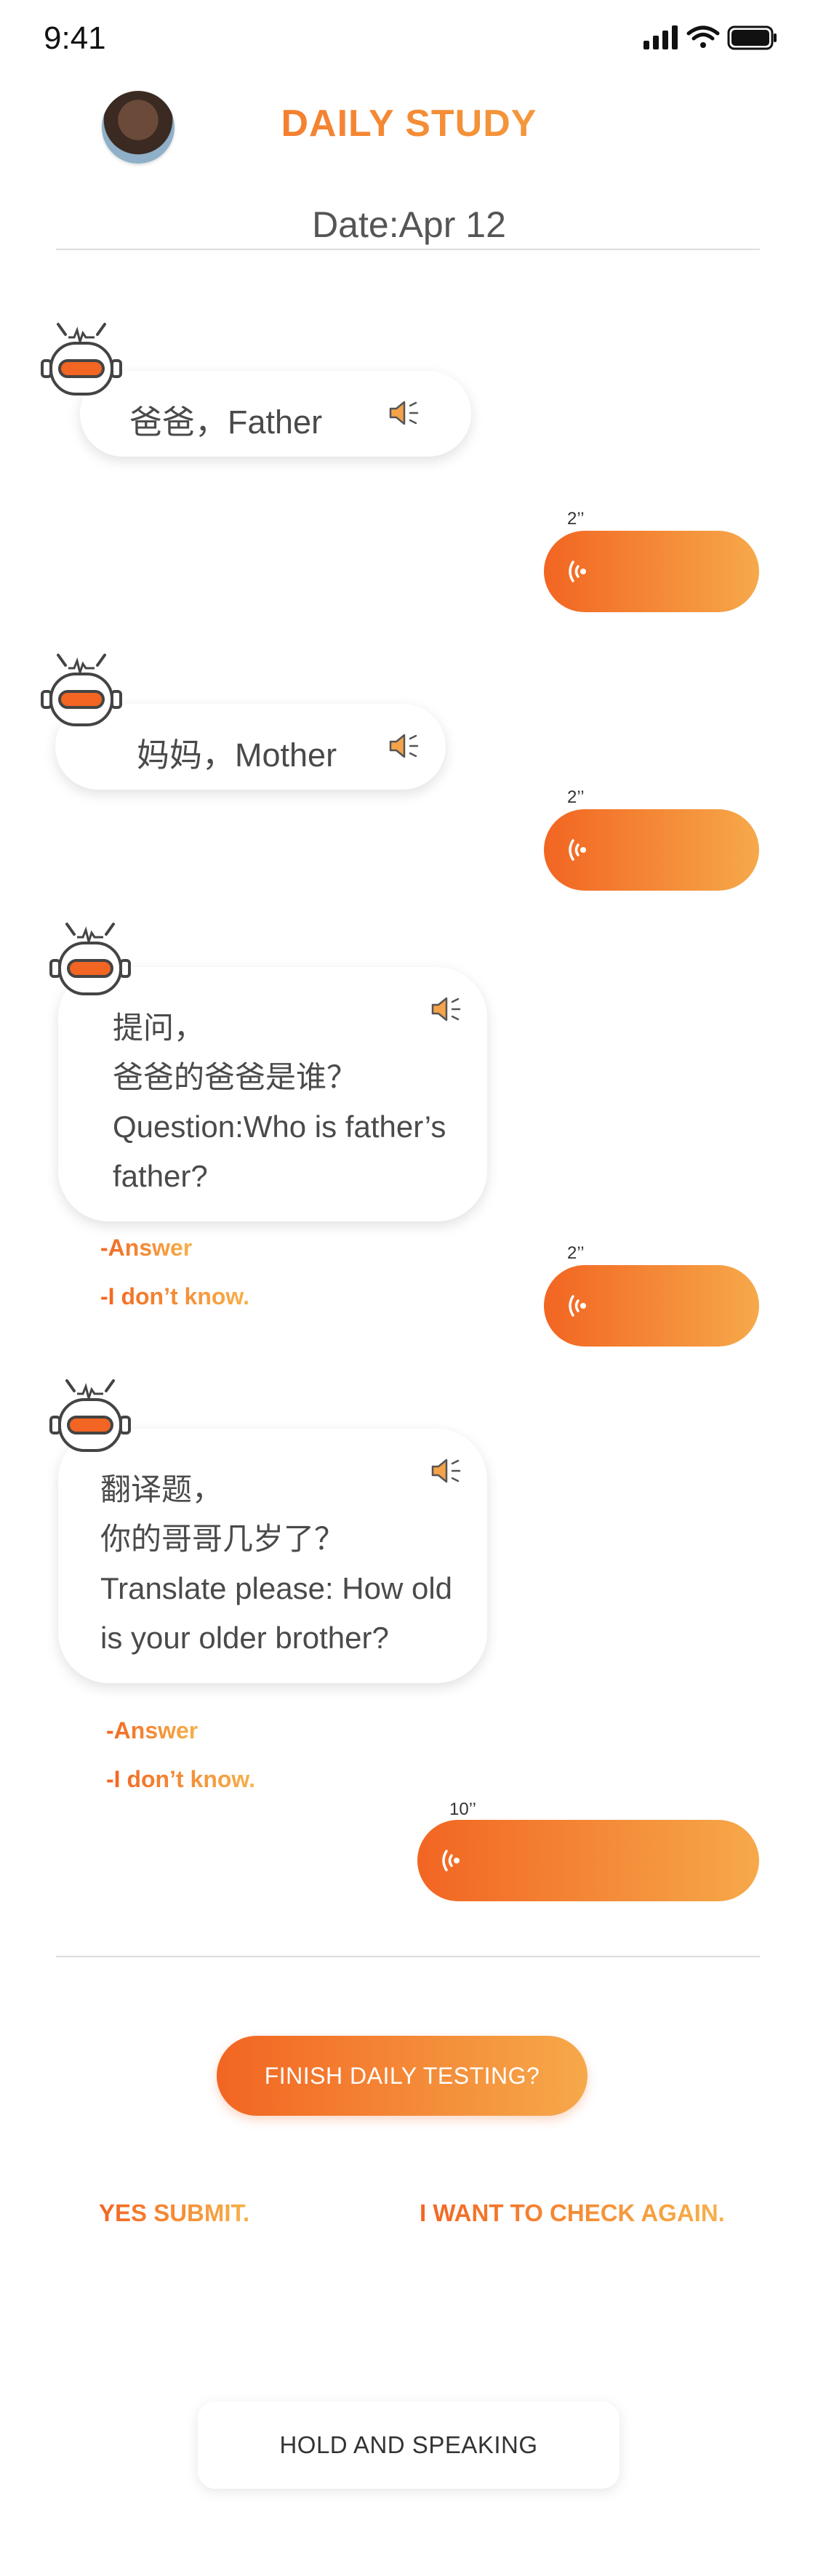 The height and width of the screenshot is (2576, 818). Describe the element at coordinates (222, 1539) in the screenshot. I see `question-line: 你的哥哥几岁了？` at that location.